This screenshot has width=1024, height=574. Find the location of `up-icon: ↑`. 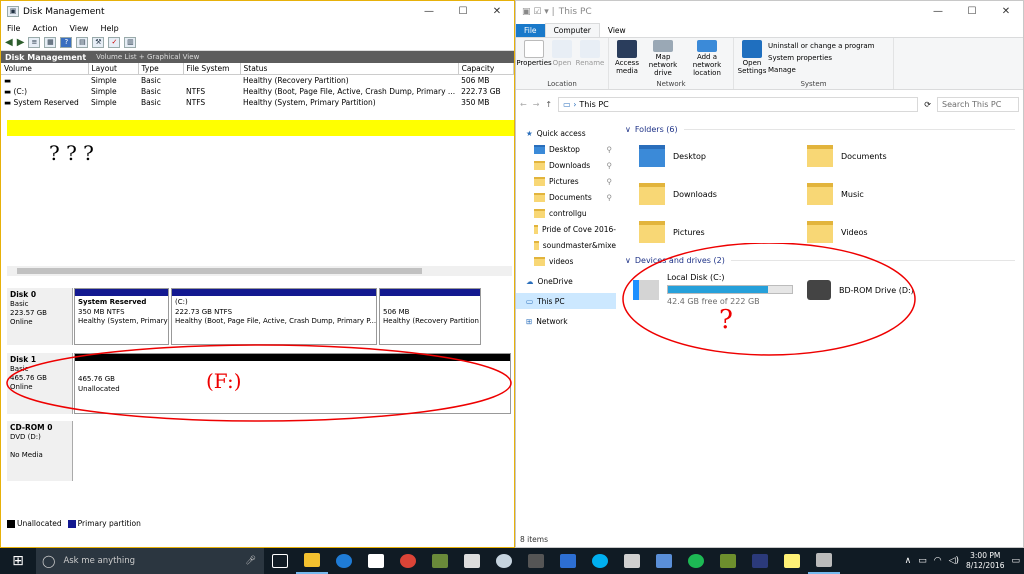

up-icon: ↑ is located at coordinates (548, 104).